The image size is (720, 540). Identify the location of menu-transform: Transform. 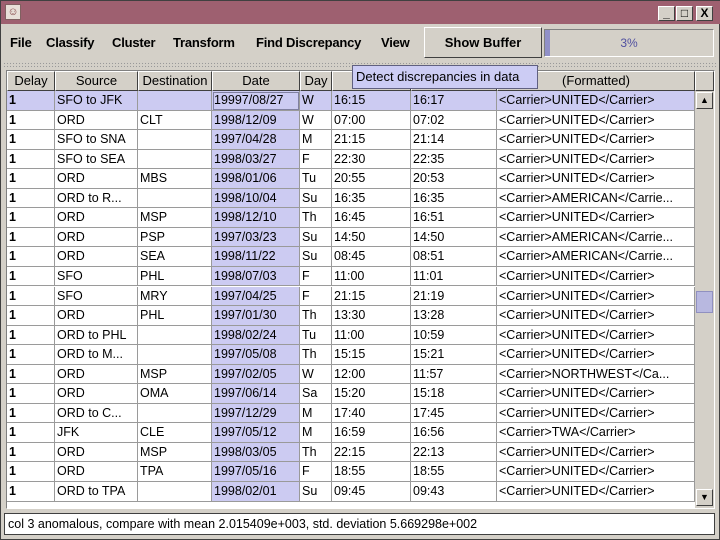
(204, 42).